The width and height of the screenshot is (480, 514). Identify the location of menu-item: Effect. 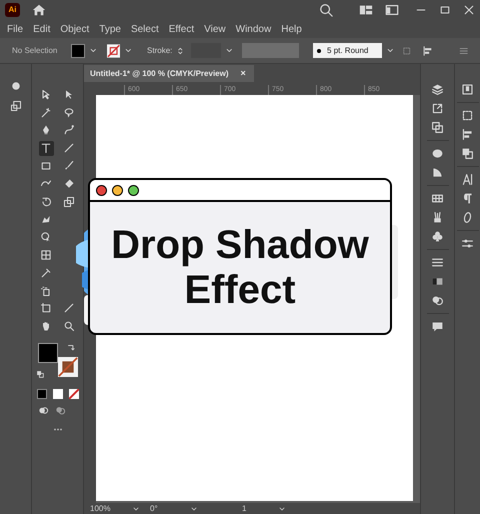
(181, 29).